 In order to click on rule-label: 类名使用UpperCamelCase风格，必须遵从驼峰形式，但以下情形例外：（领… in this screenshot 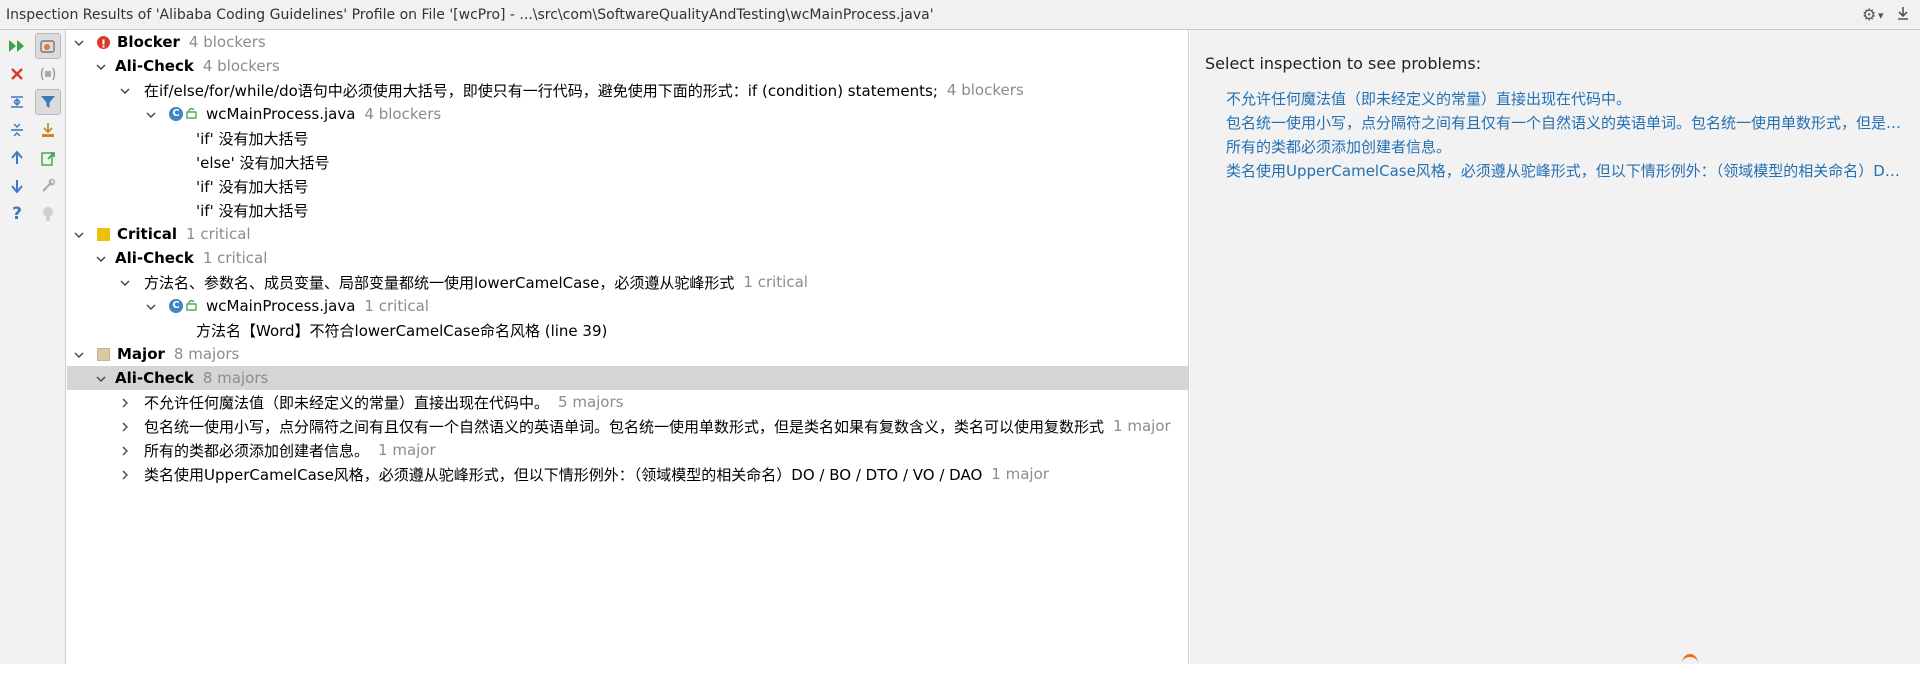, I will do `click(563, 474)`.